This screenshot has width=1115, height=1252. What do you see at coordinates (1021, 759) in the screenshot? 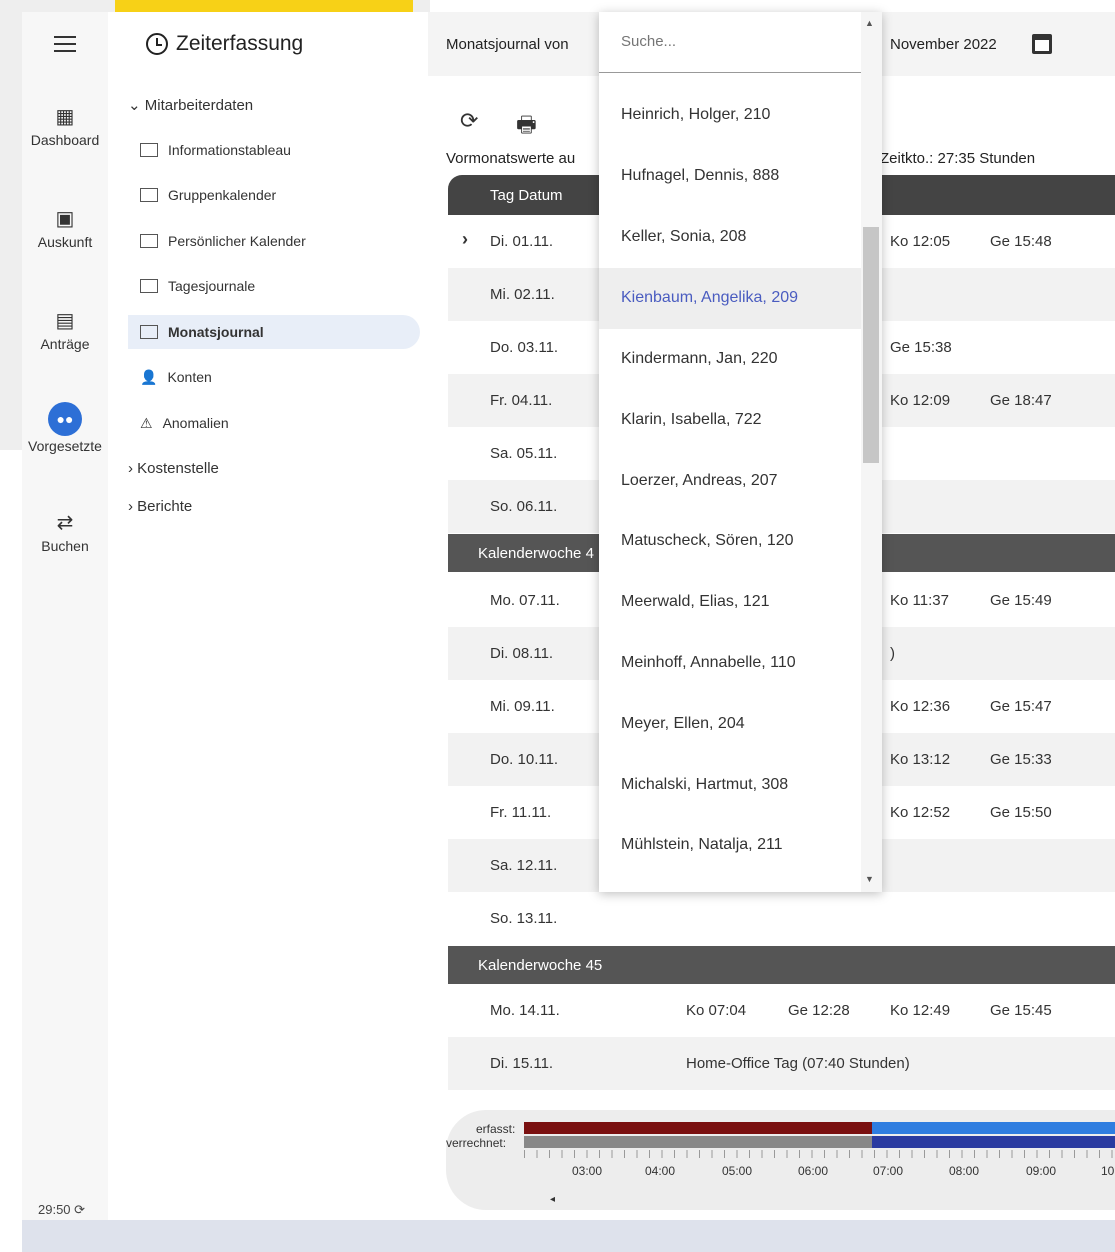
I see `row-booking: Ge 15:33` at bounding box center [1021, 759].